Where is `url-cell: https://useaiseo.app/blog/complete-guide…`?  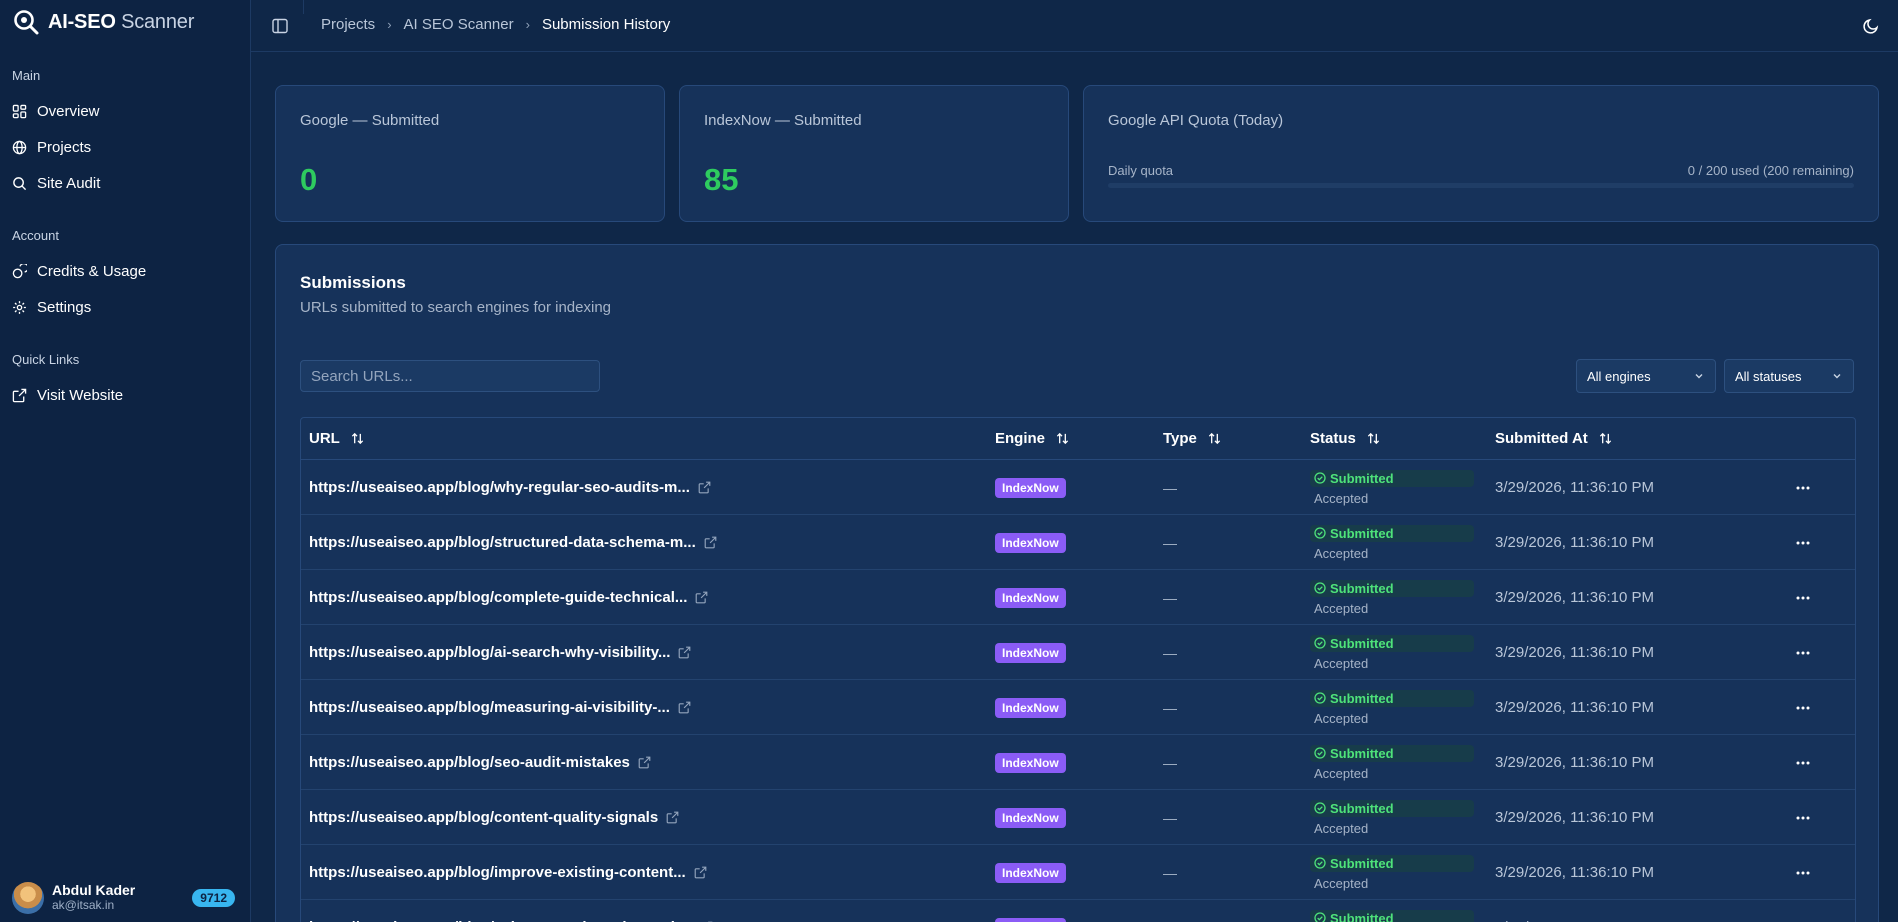
url-cell: https://useaiseo.app/blog/complete-guide… is located at coordinates (508, 597).